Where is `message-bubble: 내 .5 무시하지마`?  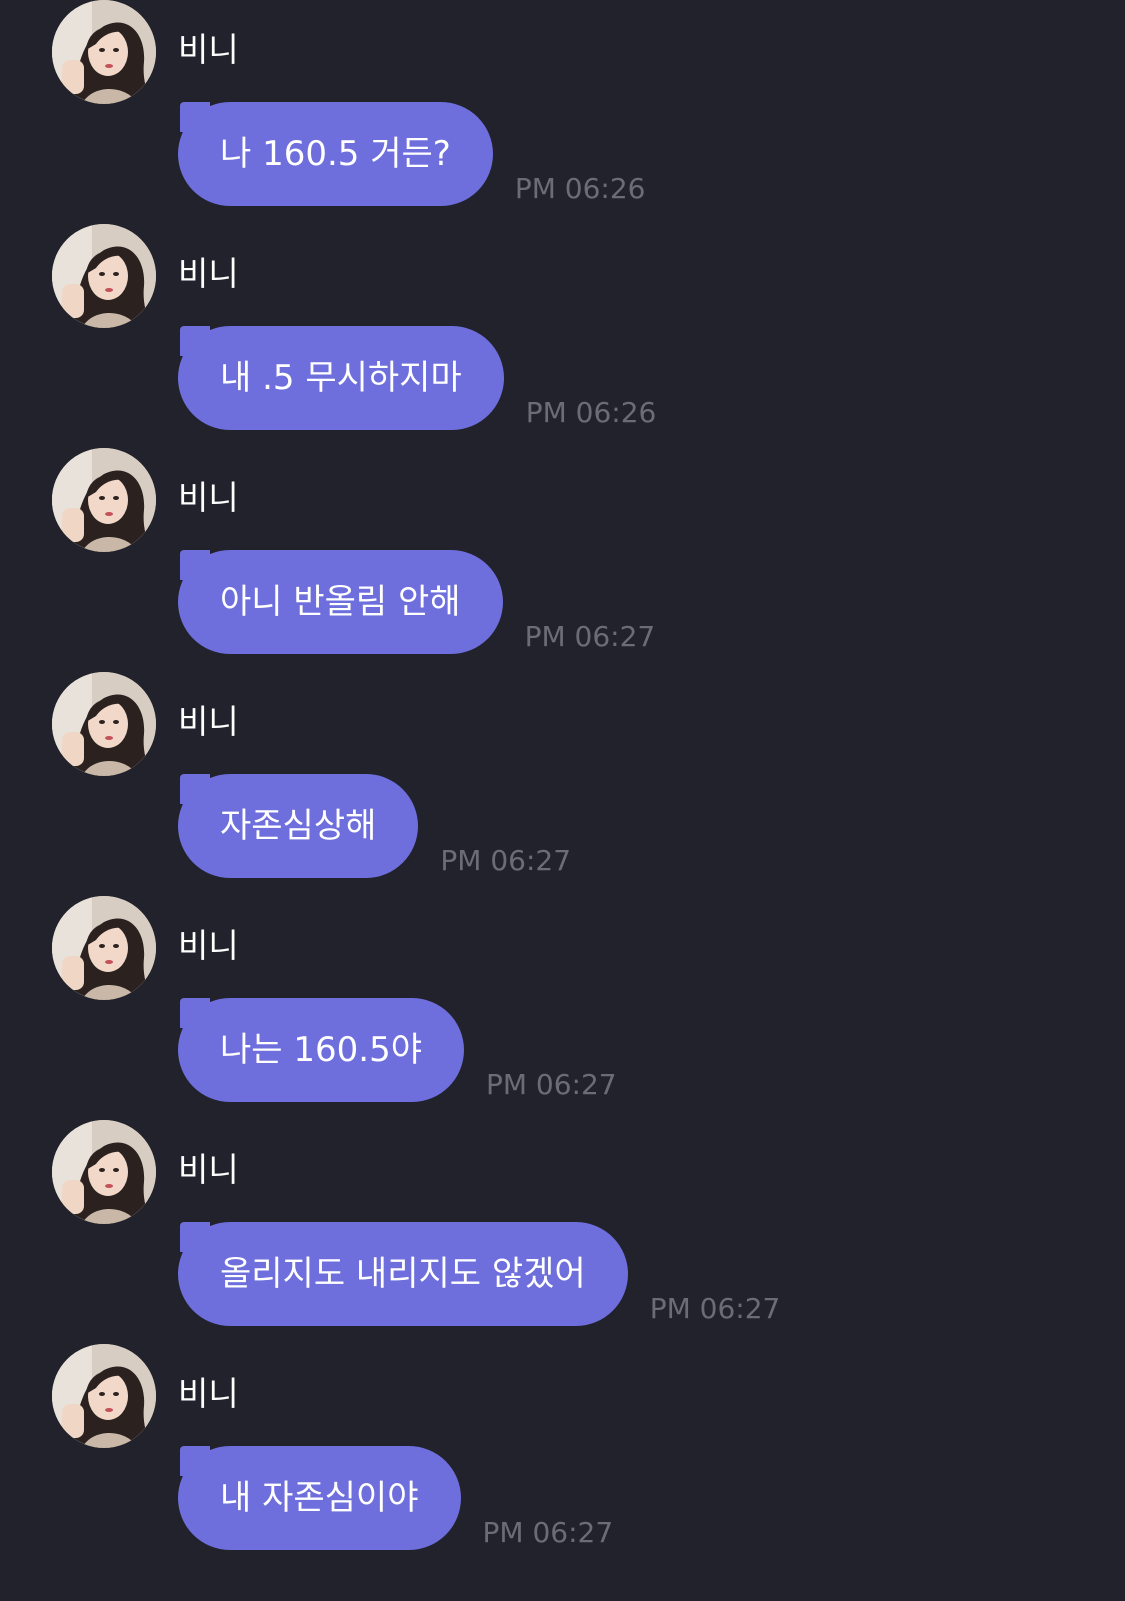
message-bubble: 내 .5 무시하지마 is located at coordinates (341, 378).